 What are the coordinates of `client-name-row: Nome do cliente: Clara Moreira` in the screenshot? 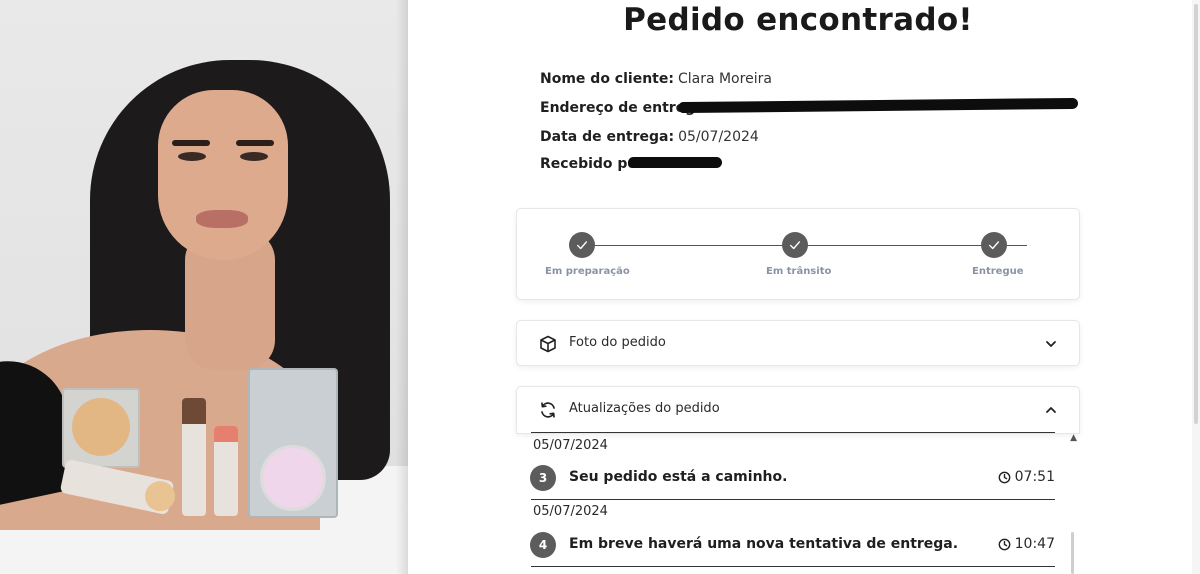 It's located at (656, 79).